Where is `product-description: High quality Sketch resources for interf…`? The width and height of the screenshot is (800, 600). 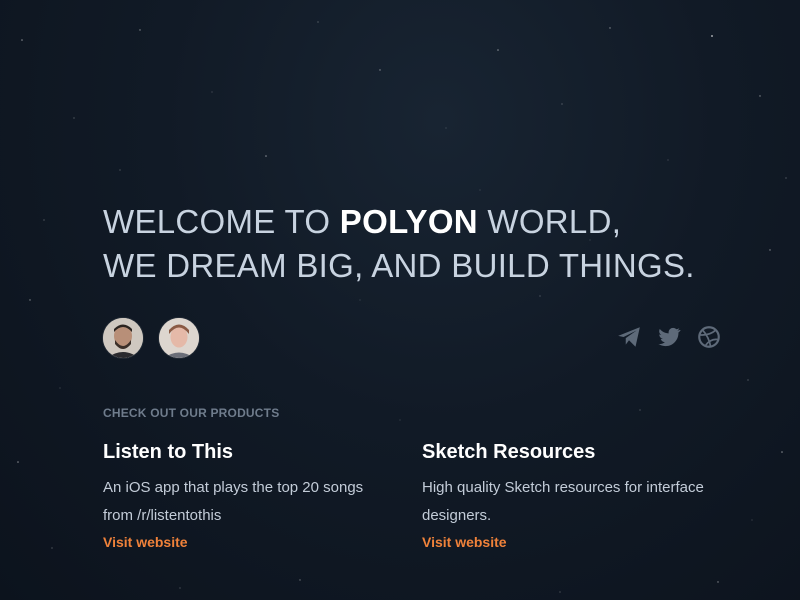
product-description: High quality Sketch resources for interf… is located at coordinates (563, 501).